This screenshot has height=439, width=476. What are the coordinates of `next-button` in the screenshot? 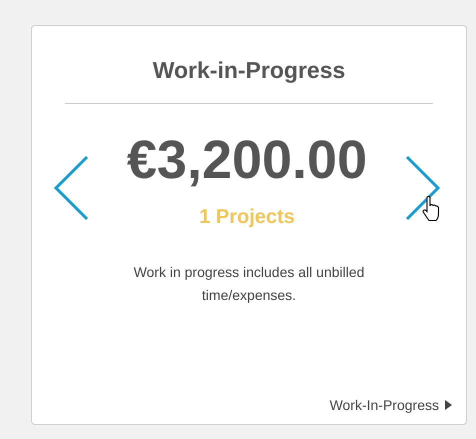 It's located at (423, 187).